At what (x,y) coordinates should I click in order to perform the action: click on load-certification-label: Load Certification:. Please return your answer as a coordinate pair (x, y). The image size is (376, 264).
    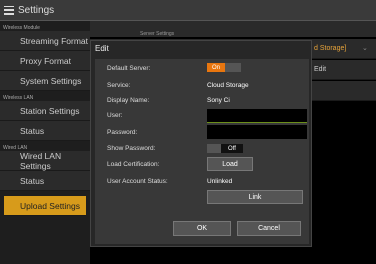
    Looking at the image, I should click on (133, 164).